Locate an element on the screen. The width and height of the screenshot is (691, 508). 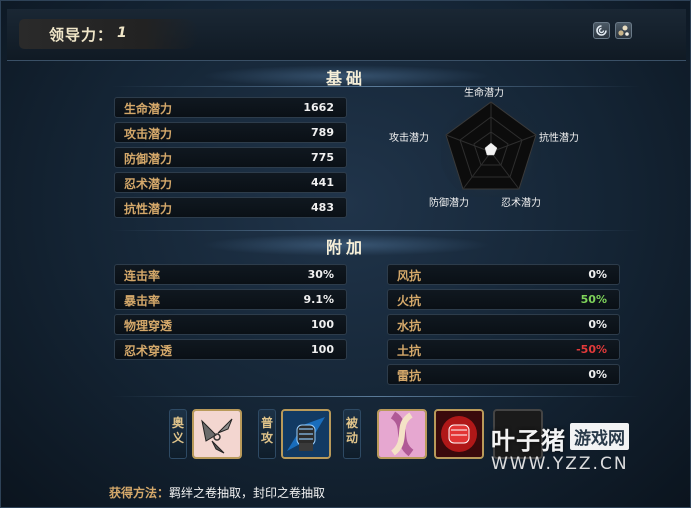
potential-radar-chart is located at coordinates (491, 147).